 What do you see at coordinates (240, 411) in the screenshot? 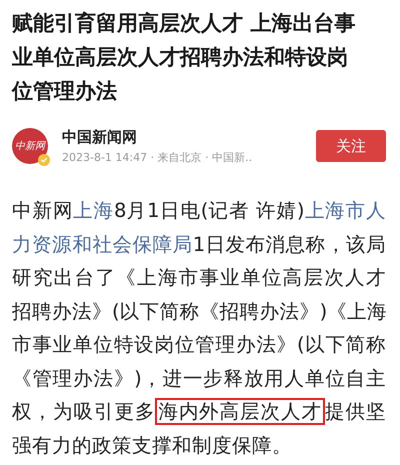
I see `highlight-box: 海内外高层次人才` at bounding box center [240, 411].